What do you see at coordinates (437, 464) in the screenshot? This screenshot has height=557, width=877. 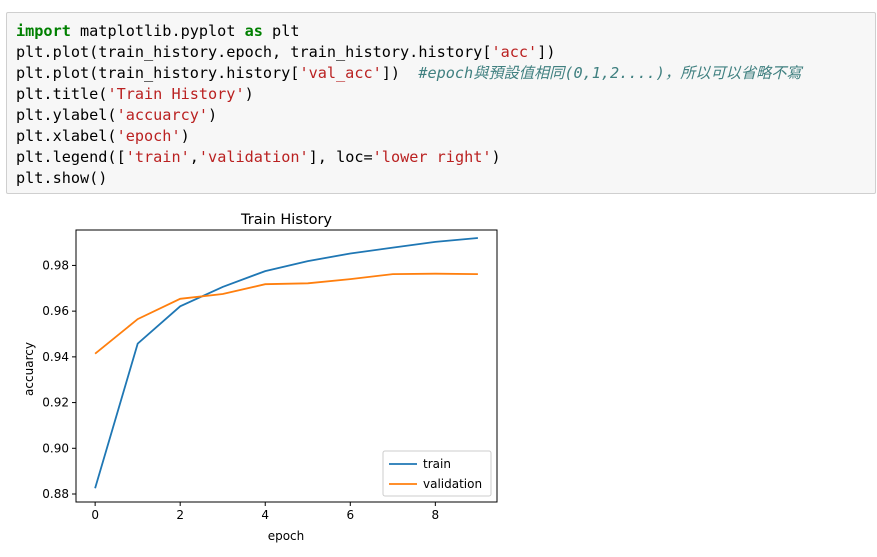 I see `legend-label: train` at bounding box center [437, 464].